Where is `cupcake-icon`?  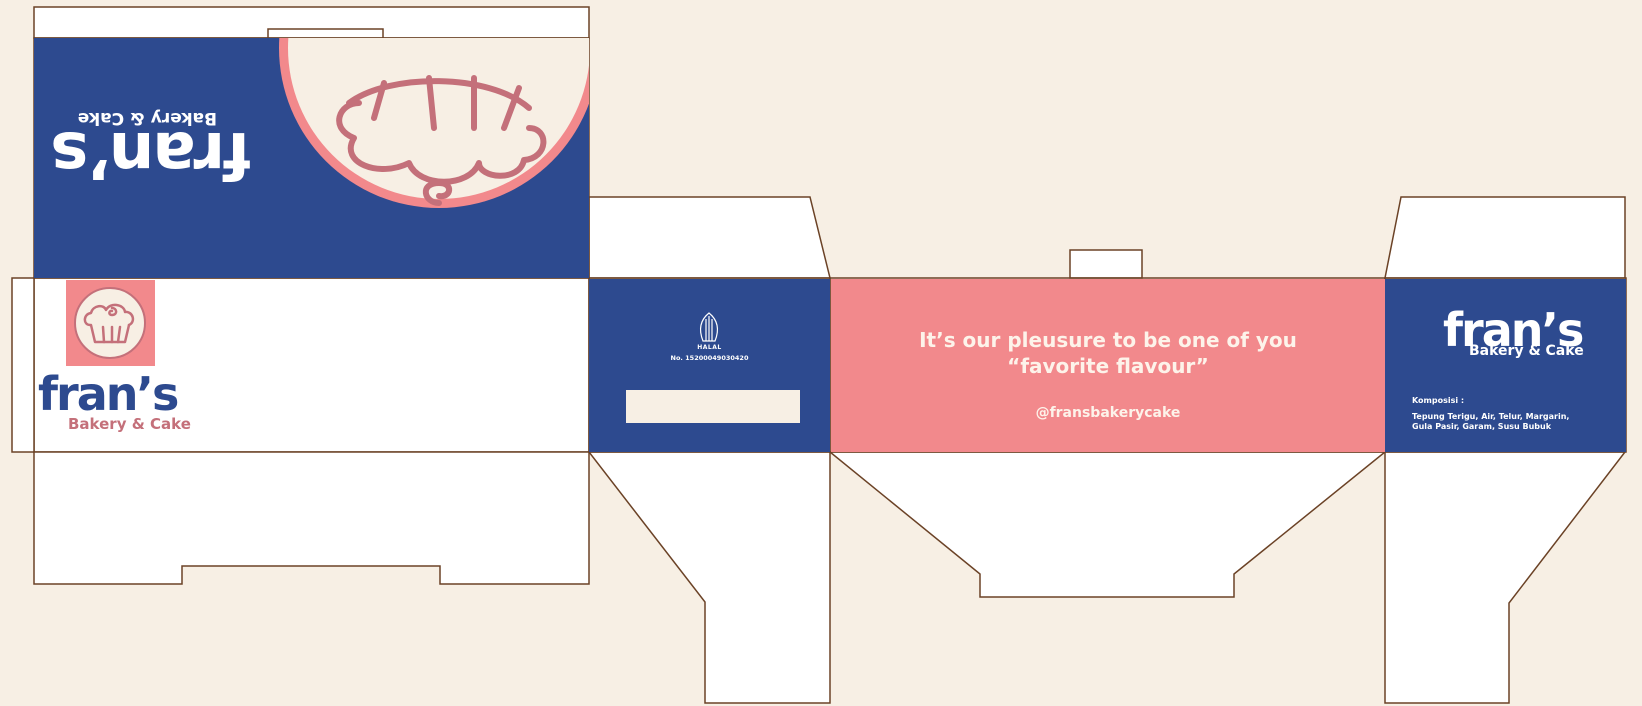 cupcake-icon is located at coordinates (110, 323).